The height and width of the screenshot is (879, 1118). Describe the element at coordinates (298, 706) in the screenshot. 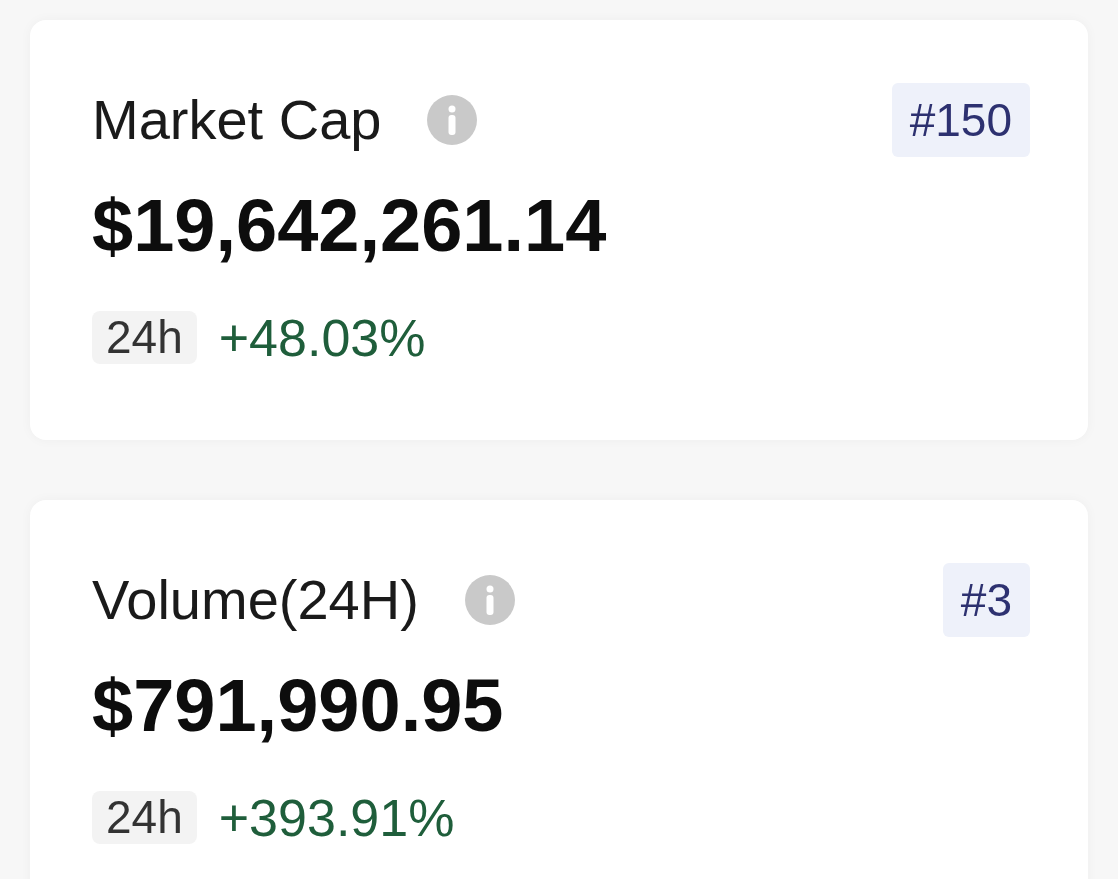

I see `metric-value: $791,990.95` at that location.